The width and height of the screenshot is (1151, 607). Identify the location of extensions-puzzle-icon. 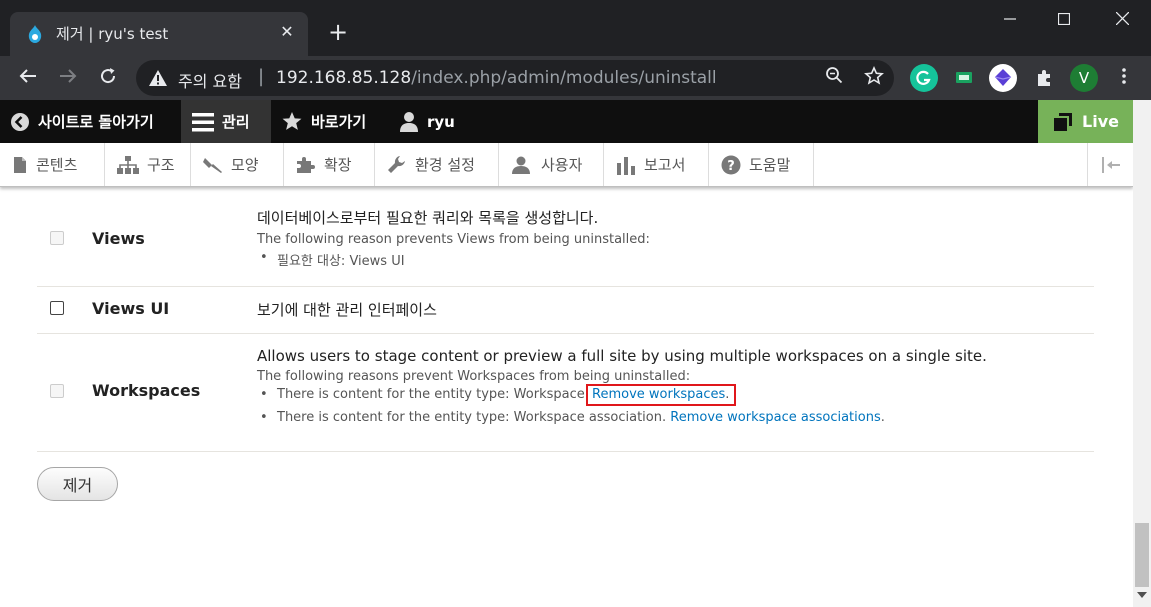
(1044, 78).